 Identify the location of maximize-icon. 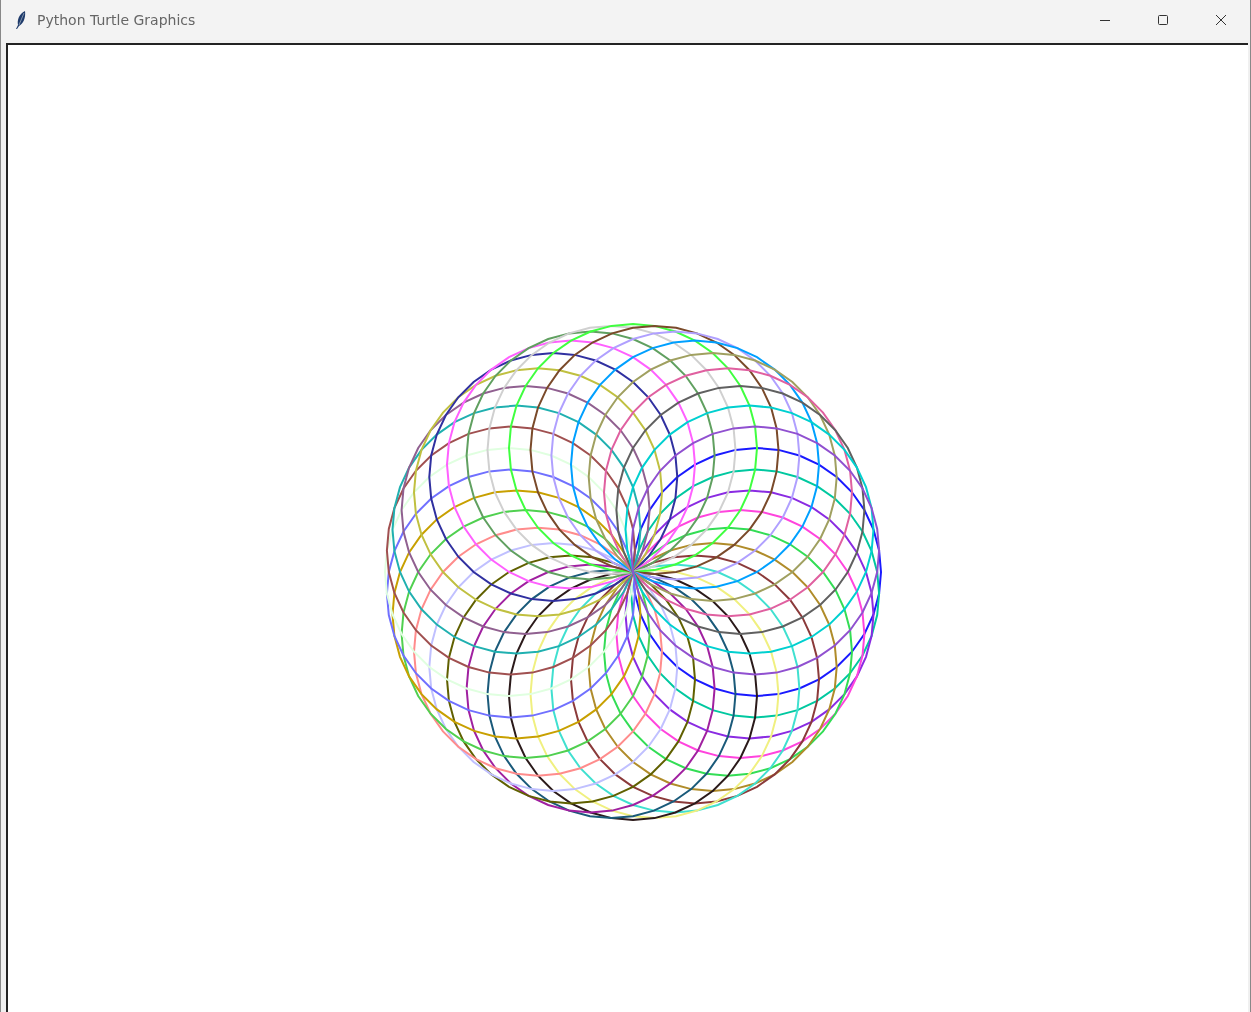
(1163, 20).